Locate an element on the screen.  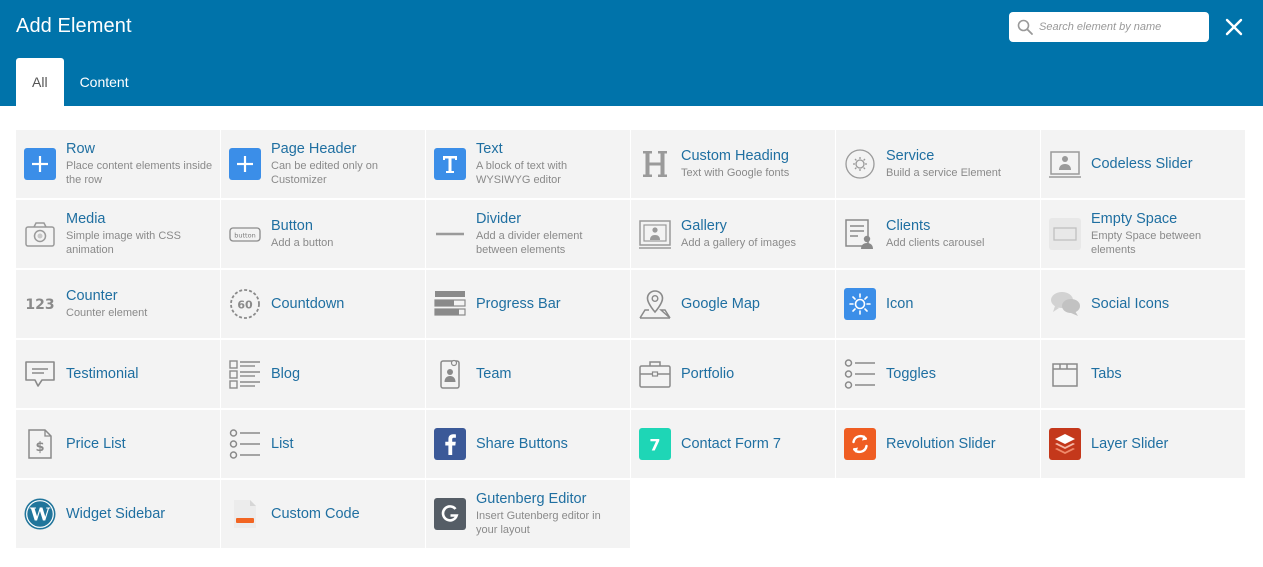
element-name: Counter is located at coordinates (92, 296).